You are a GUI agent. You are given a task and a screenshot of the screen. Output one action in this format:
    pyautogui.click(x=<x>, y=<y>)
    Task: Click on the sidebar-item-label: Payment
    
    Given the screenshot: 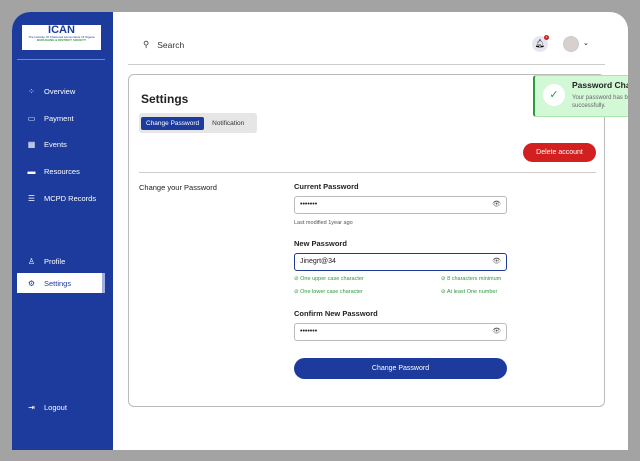 What is the action you would take?
    pyautogui.click(x=59, y=118)
    